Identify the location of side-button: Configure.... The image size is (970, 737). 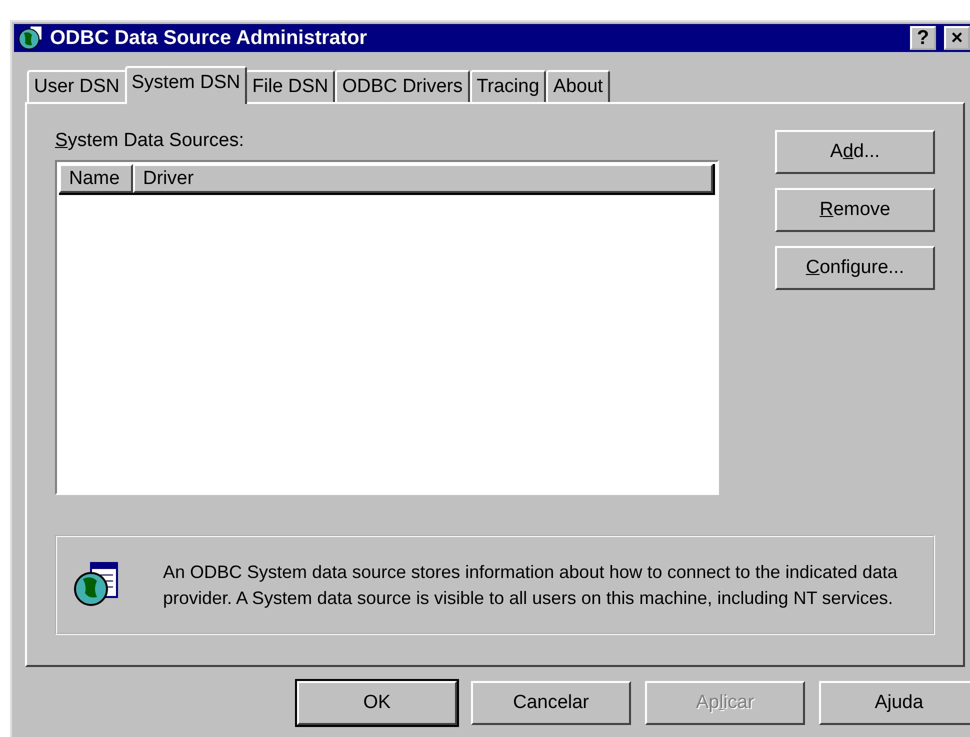
(855, 268).